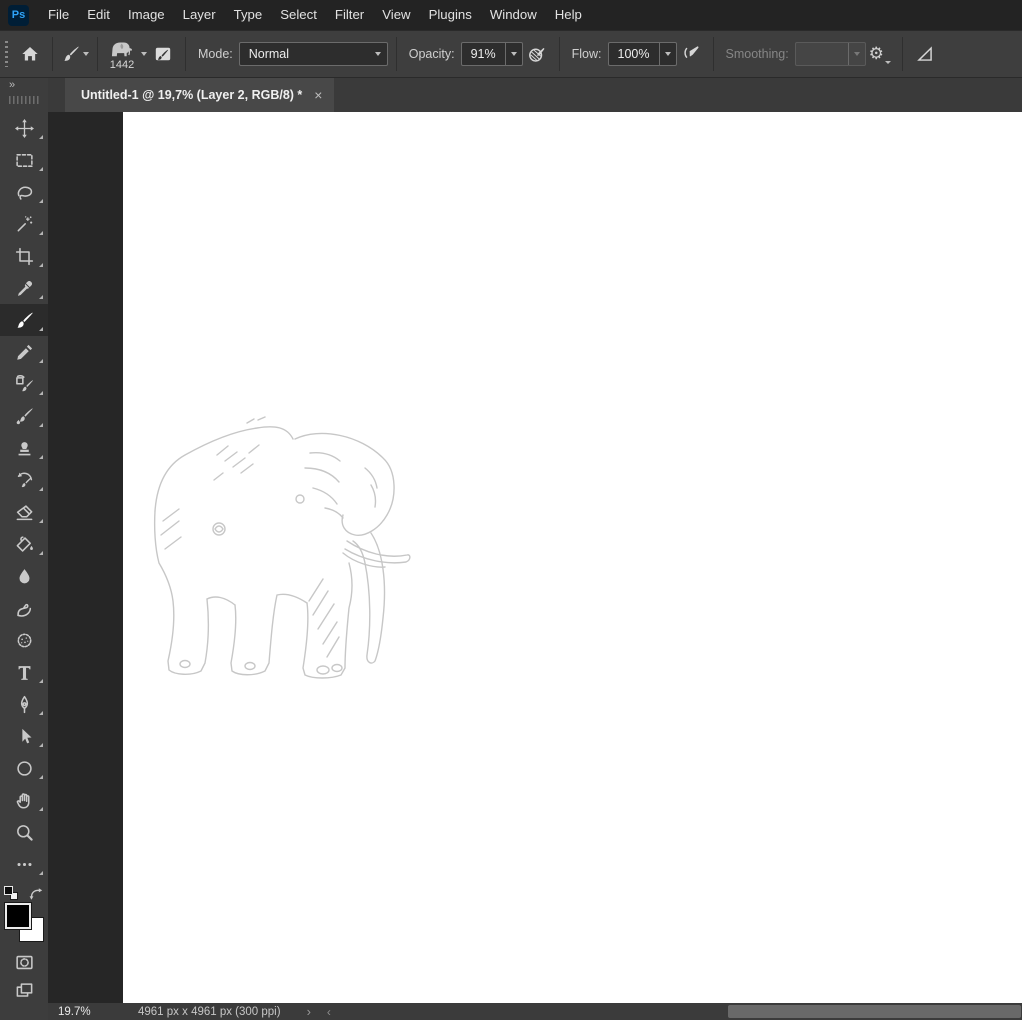 The image size is (1022, 1020). I want to click on toggle-brush-settings-icon, so click(163, 54).